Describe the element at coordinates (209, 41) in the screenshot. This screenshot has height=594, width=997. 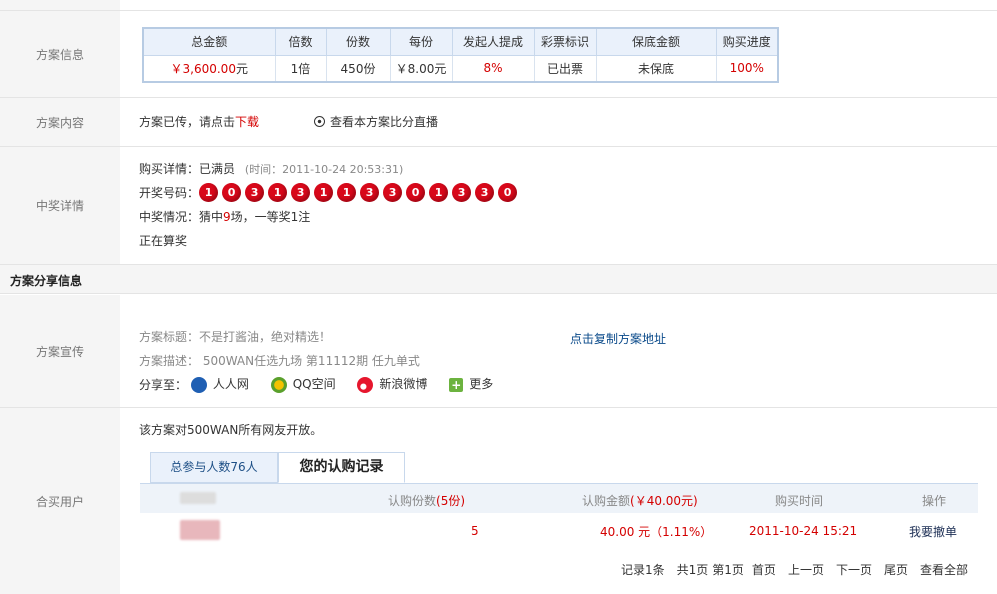
I see `header-total-amount: 总金额` at that location.